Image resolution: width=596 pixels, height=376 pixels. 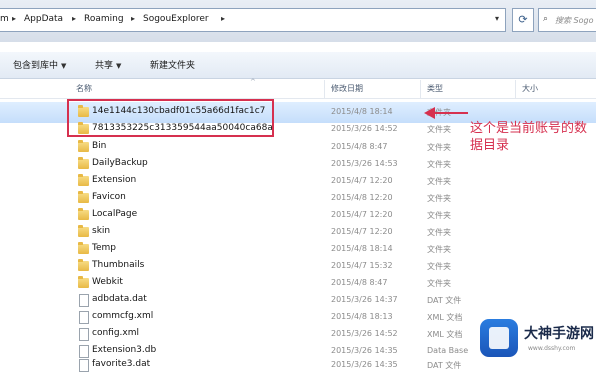 What do you see at coordinates (298, 65) in the screenshot?
I see `command-toolbar: 包含到库中 ▼ 共享 ▼ 新建文件夹` at bounding box center [298, 65].